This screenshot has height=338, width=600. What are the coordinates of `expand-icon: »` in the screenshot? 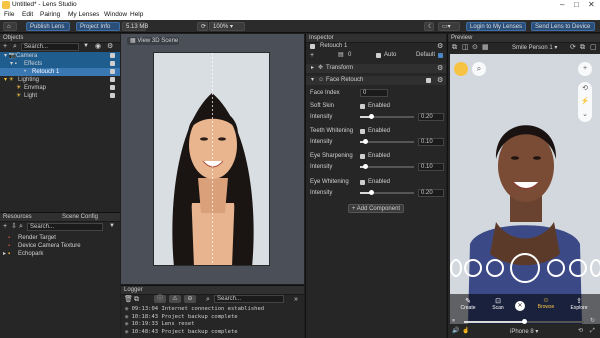 It's located at (296, 299).